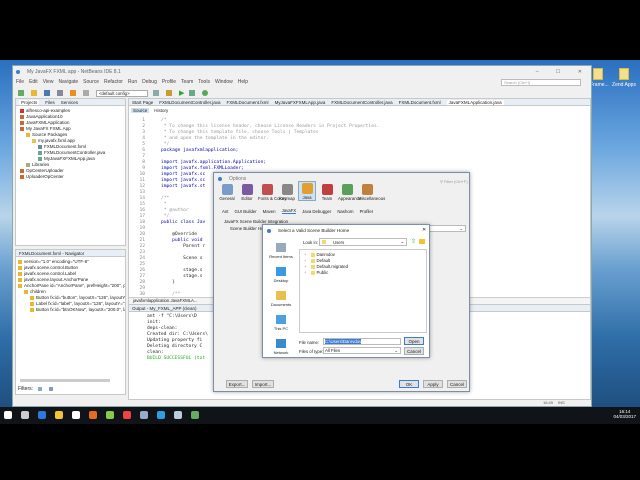 The width and height of the screenshot is (640, 480). I want to click on desktop-icon-zend-apps: Zend Apps, so click(622, 78).